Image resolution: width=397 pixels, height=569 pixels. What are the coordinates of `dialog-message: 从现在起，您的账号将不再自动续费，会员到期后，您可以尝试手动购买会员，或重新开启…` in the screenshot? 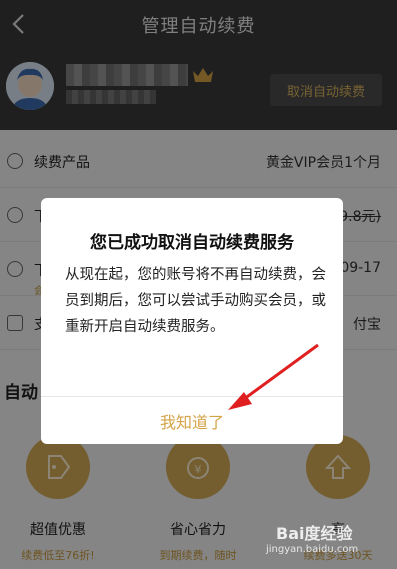 It's located at (195, 301).